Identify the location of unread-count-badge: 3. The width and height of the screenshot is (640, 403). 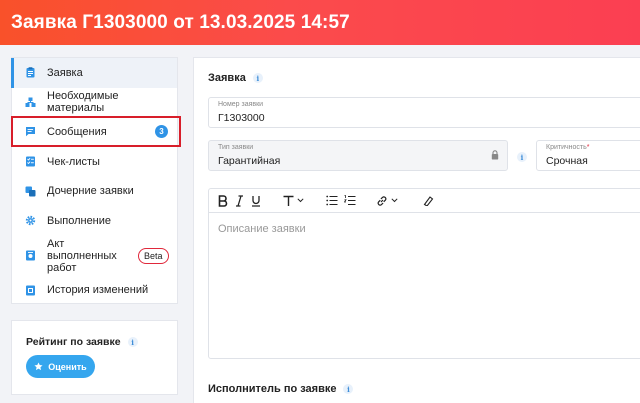
(161, 132).